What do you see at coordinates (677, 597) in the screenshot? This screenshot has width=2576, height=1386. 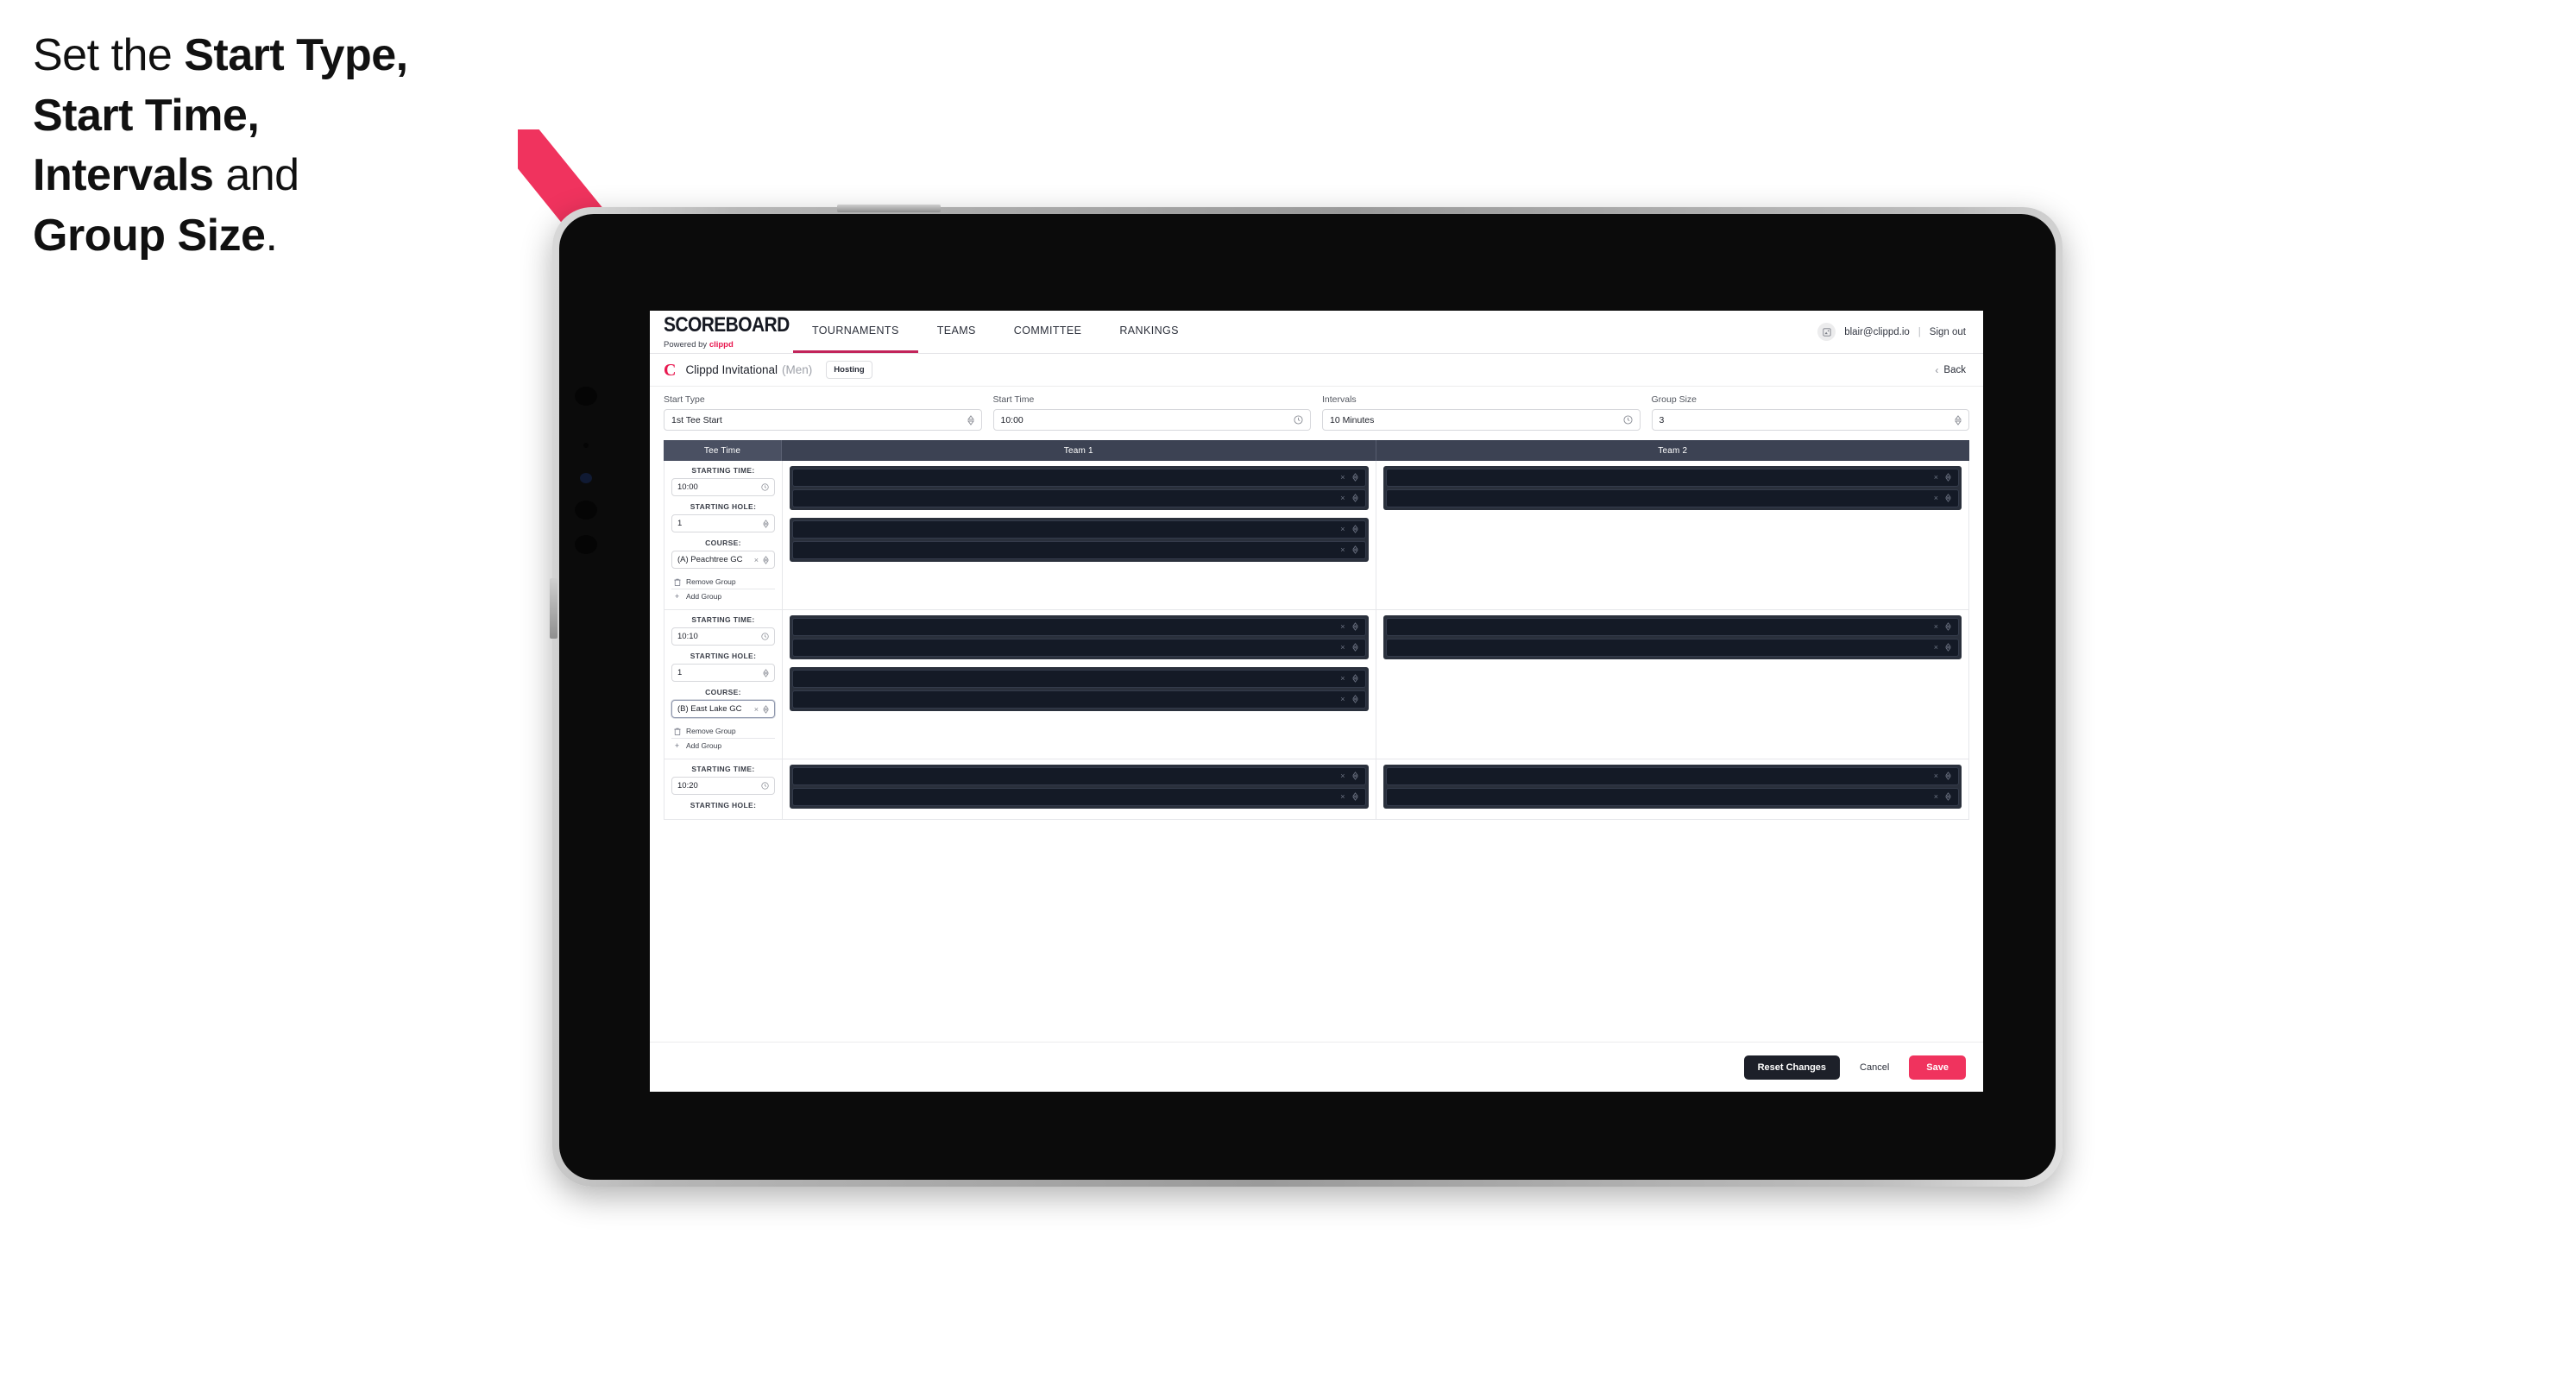 I see `plus-icon: +` at bounding box center [677, 597].